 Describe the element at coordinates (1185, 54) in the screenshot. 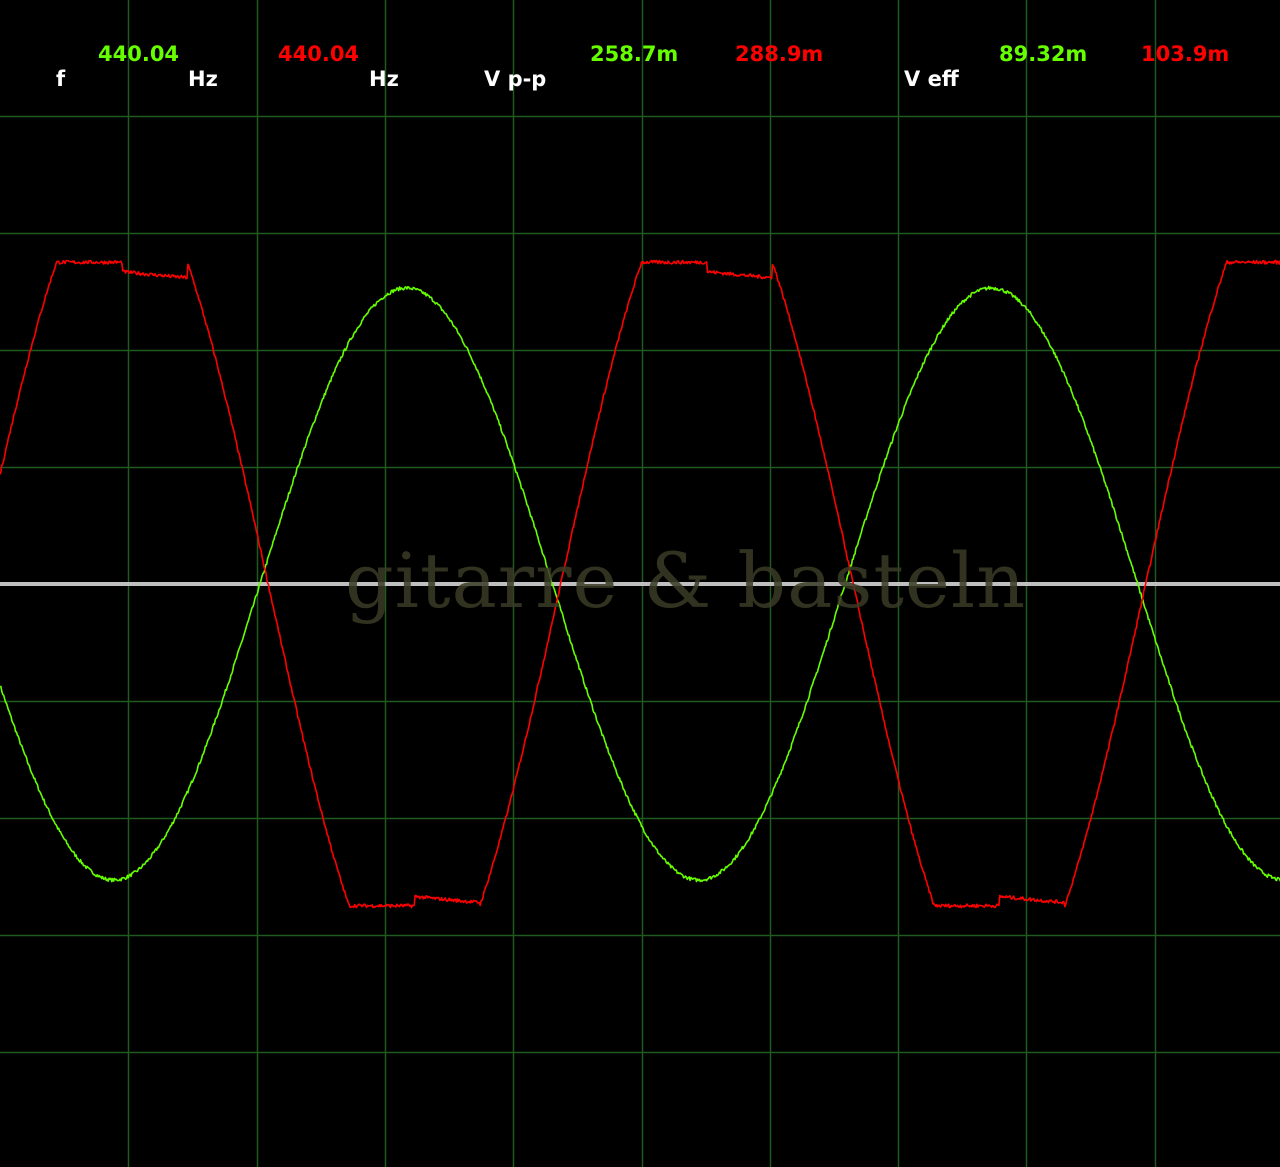

I see `ch2-veff-value: 103.9m` at that location.